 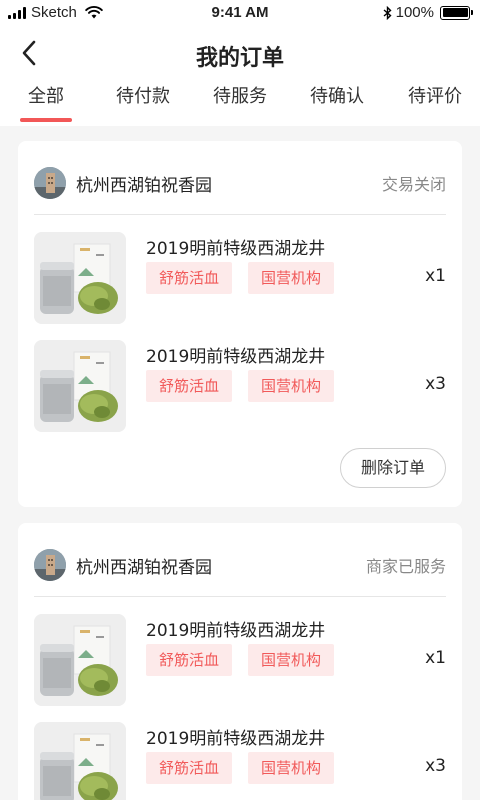 What do you see at coordinates (240, 183) in the screenshot?
I see `shop-header: 杭州西湖铂祝香园 交易关闭` at bounding box center [240, 183].